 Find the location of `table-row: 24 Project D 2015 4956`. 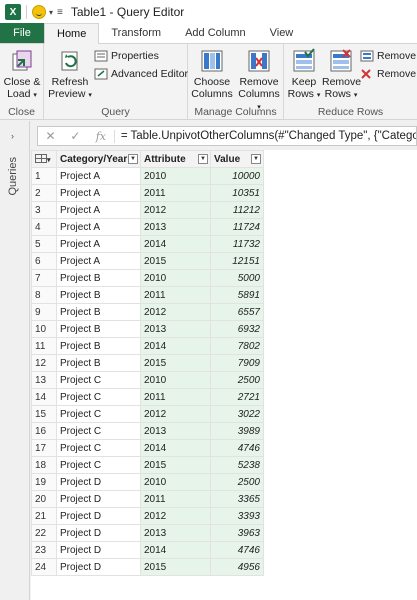

table-row: 24 Project D 2015 4956 is located at coordinates (147, 567).